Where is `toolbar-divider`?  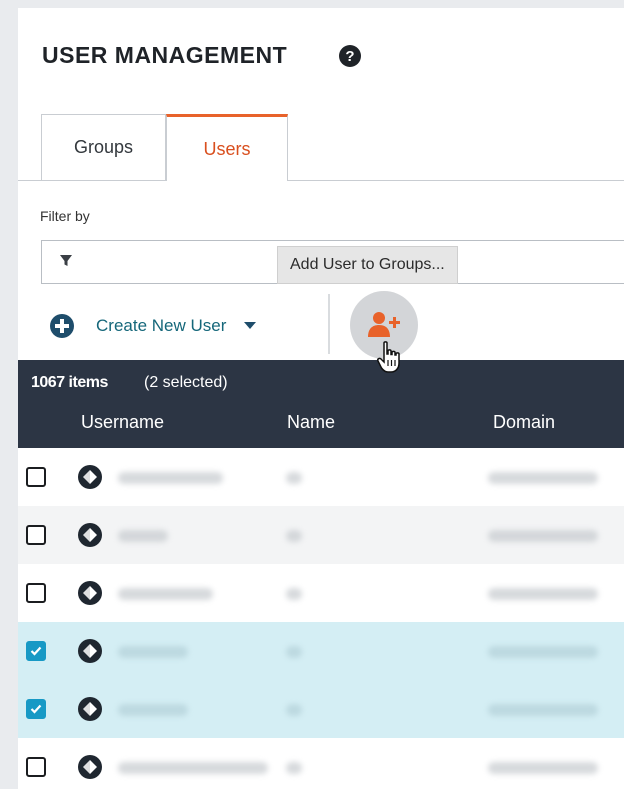 toolbar-divider is located at coordinates (329, 324).